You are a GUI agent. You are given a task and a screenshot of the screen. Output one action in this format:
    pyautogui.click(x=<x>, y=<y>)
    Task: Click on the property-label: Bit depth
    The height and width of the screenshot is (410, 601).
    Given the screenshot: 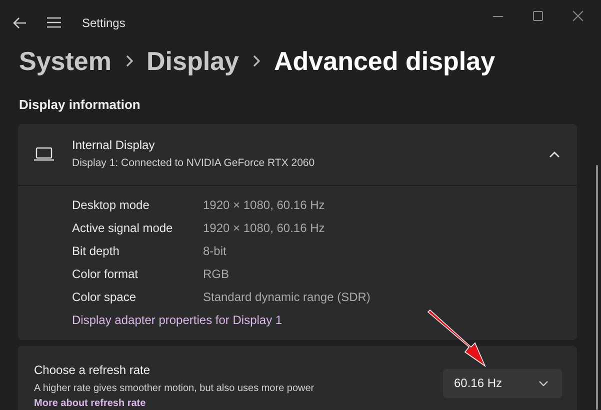 What is the action you would take?
    pyautogui.click(x=96, y=251)
    